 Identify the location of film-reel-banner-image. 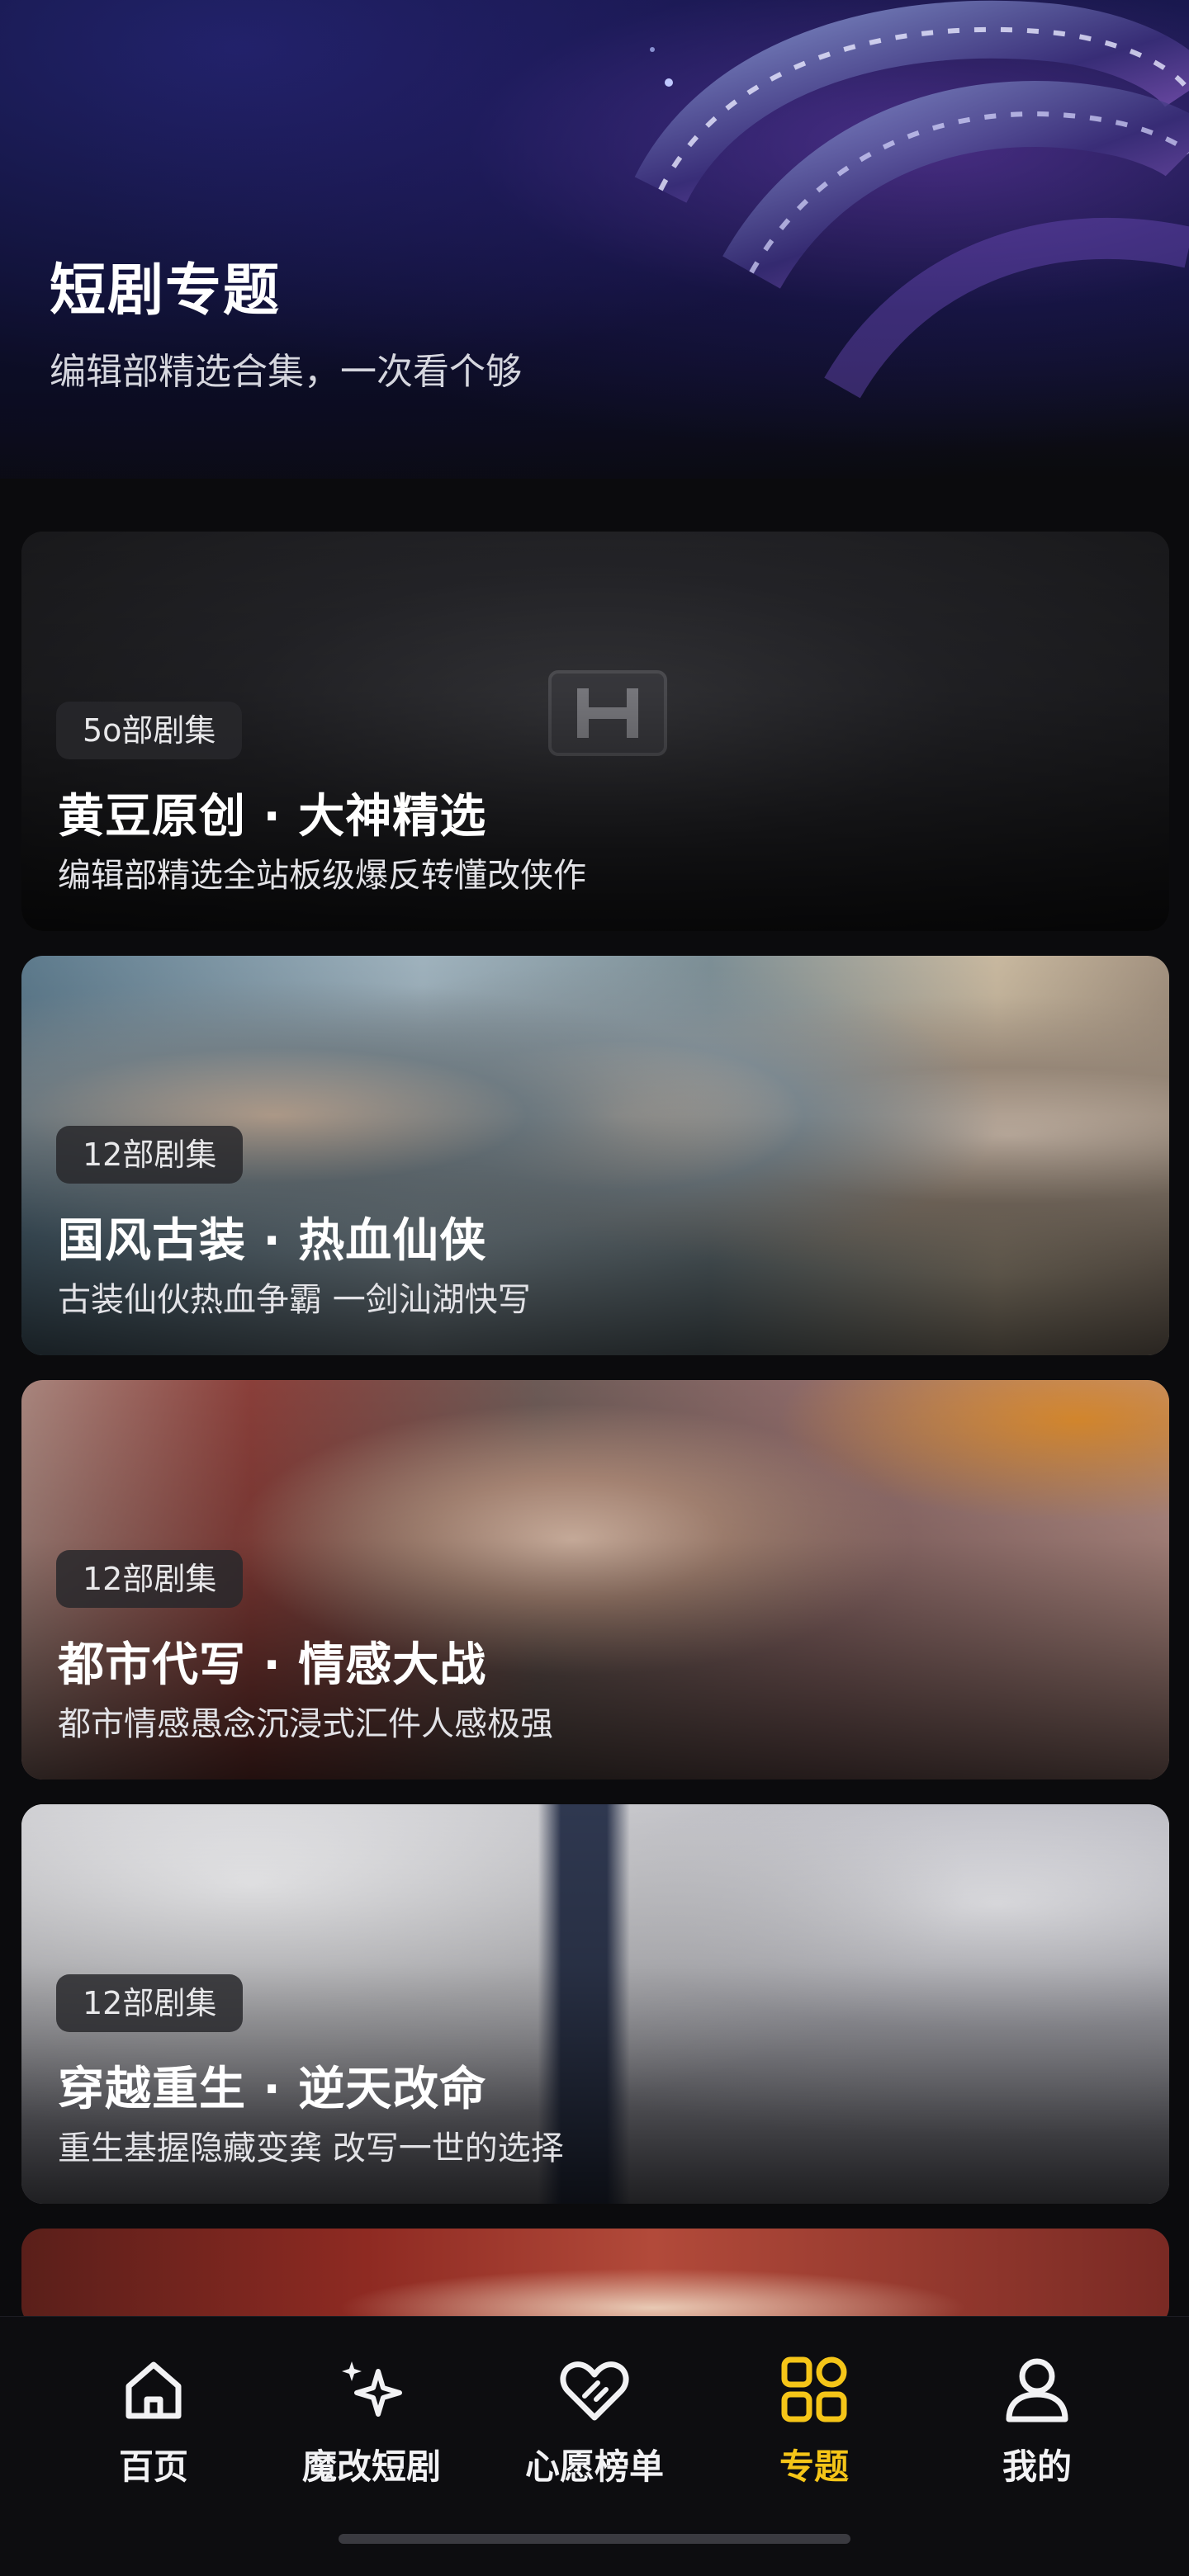
(911, 199).